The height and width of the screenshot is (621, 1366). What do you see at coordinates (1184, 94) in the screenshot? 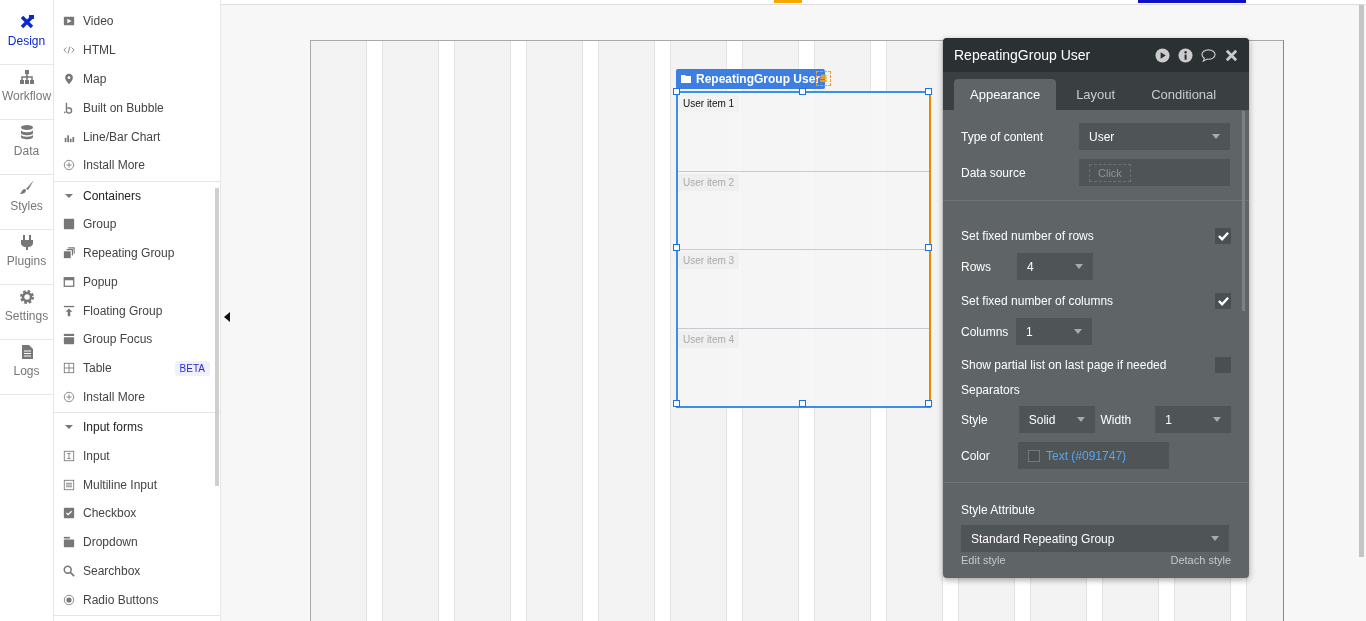
I see `panel-tab: Conditional` at bounding box center [1184, 94].